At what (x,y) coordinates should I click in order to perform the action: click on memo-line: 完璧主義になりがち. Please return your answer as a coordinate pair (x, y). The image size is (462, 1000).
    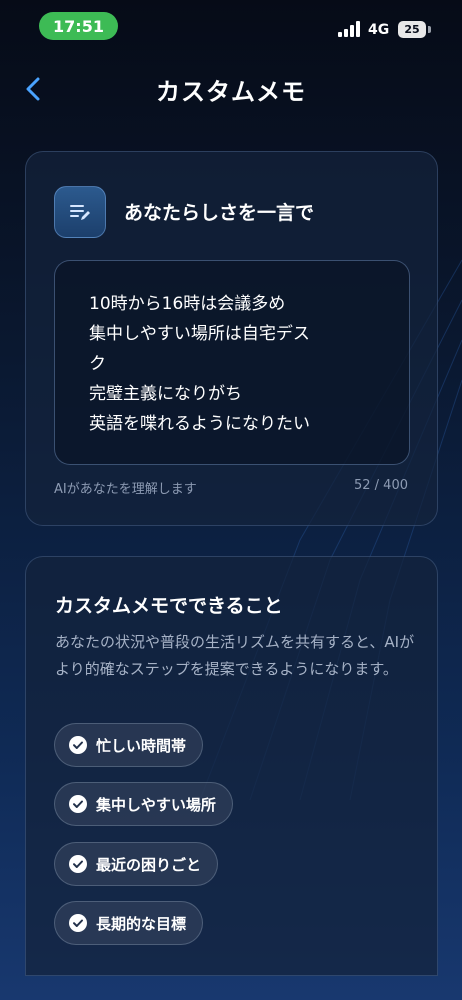
    Looking at the image, I should click on (165, 394).